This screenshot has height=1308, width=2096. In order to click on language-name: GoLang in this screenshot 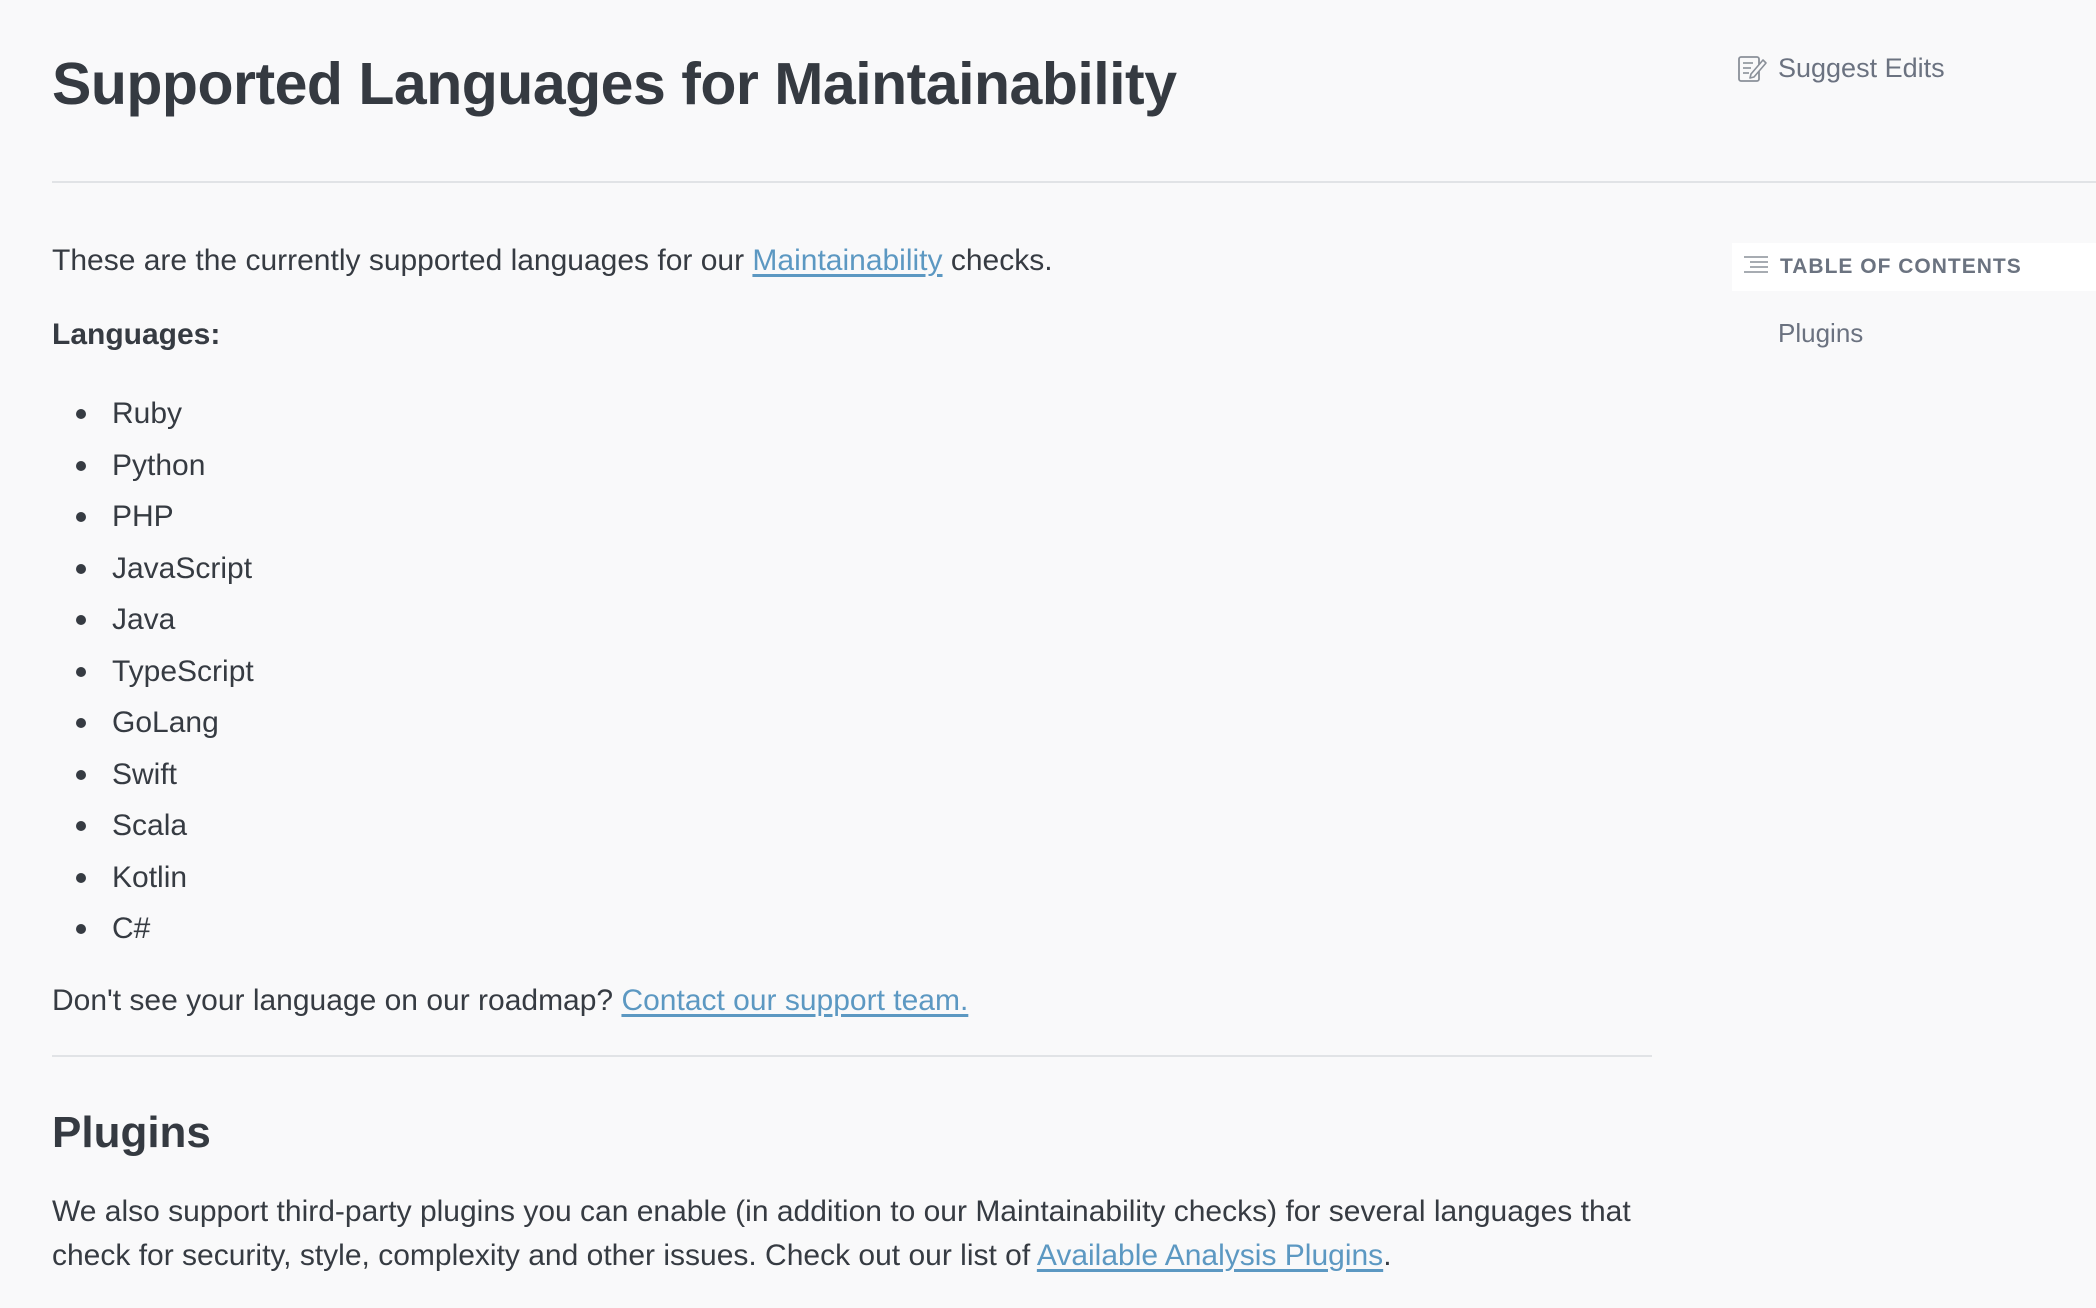, I will do `click(165, 722)`.